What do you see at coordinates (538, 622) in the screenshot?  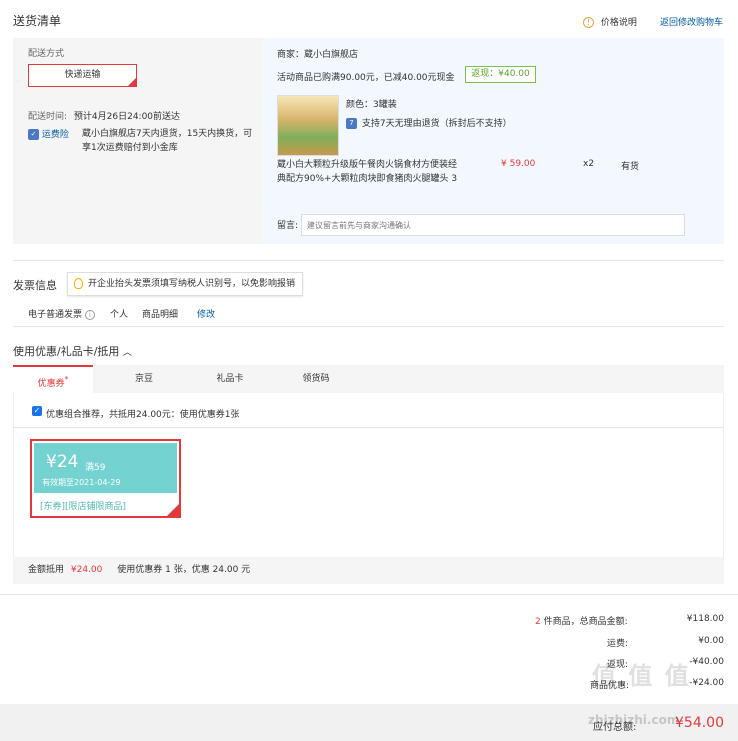 I see `item-count: 2` at bounding box center [538, 622].